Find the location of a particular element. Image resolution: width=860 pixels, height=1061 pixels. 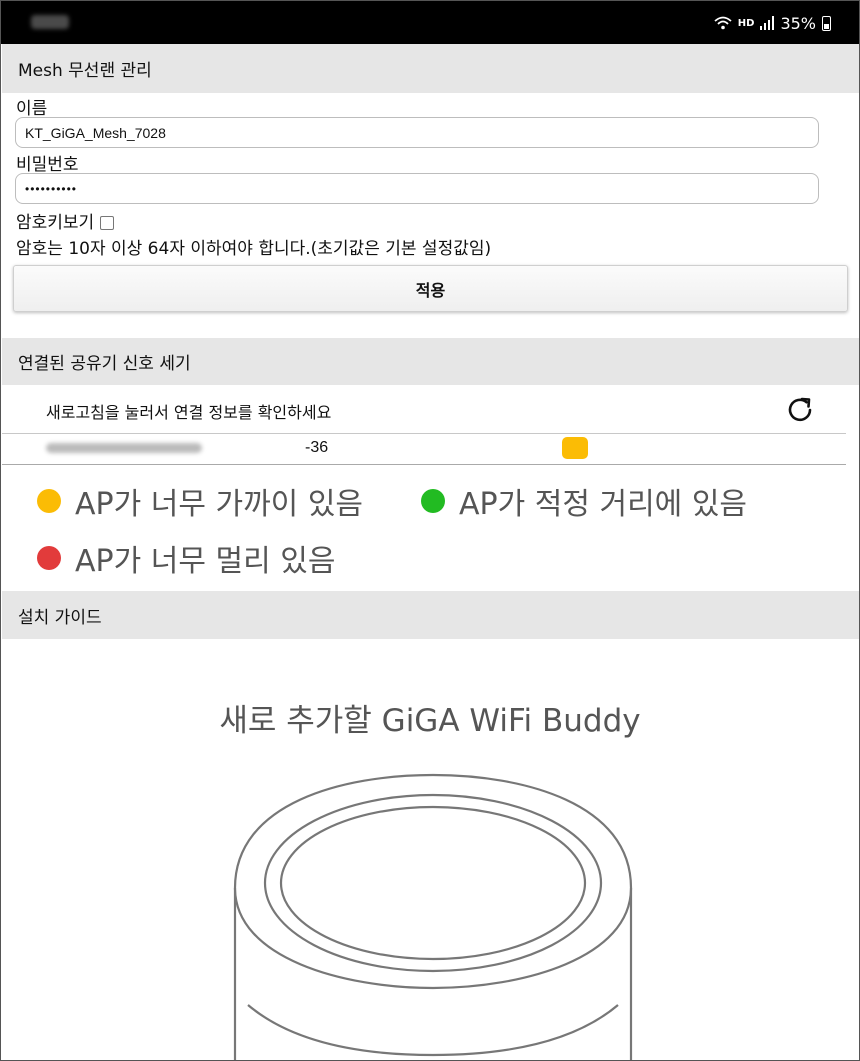

status-bar: HD 35% is located at coordinates (430, 22).